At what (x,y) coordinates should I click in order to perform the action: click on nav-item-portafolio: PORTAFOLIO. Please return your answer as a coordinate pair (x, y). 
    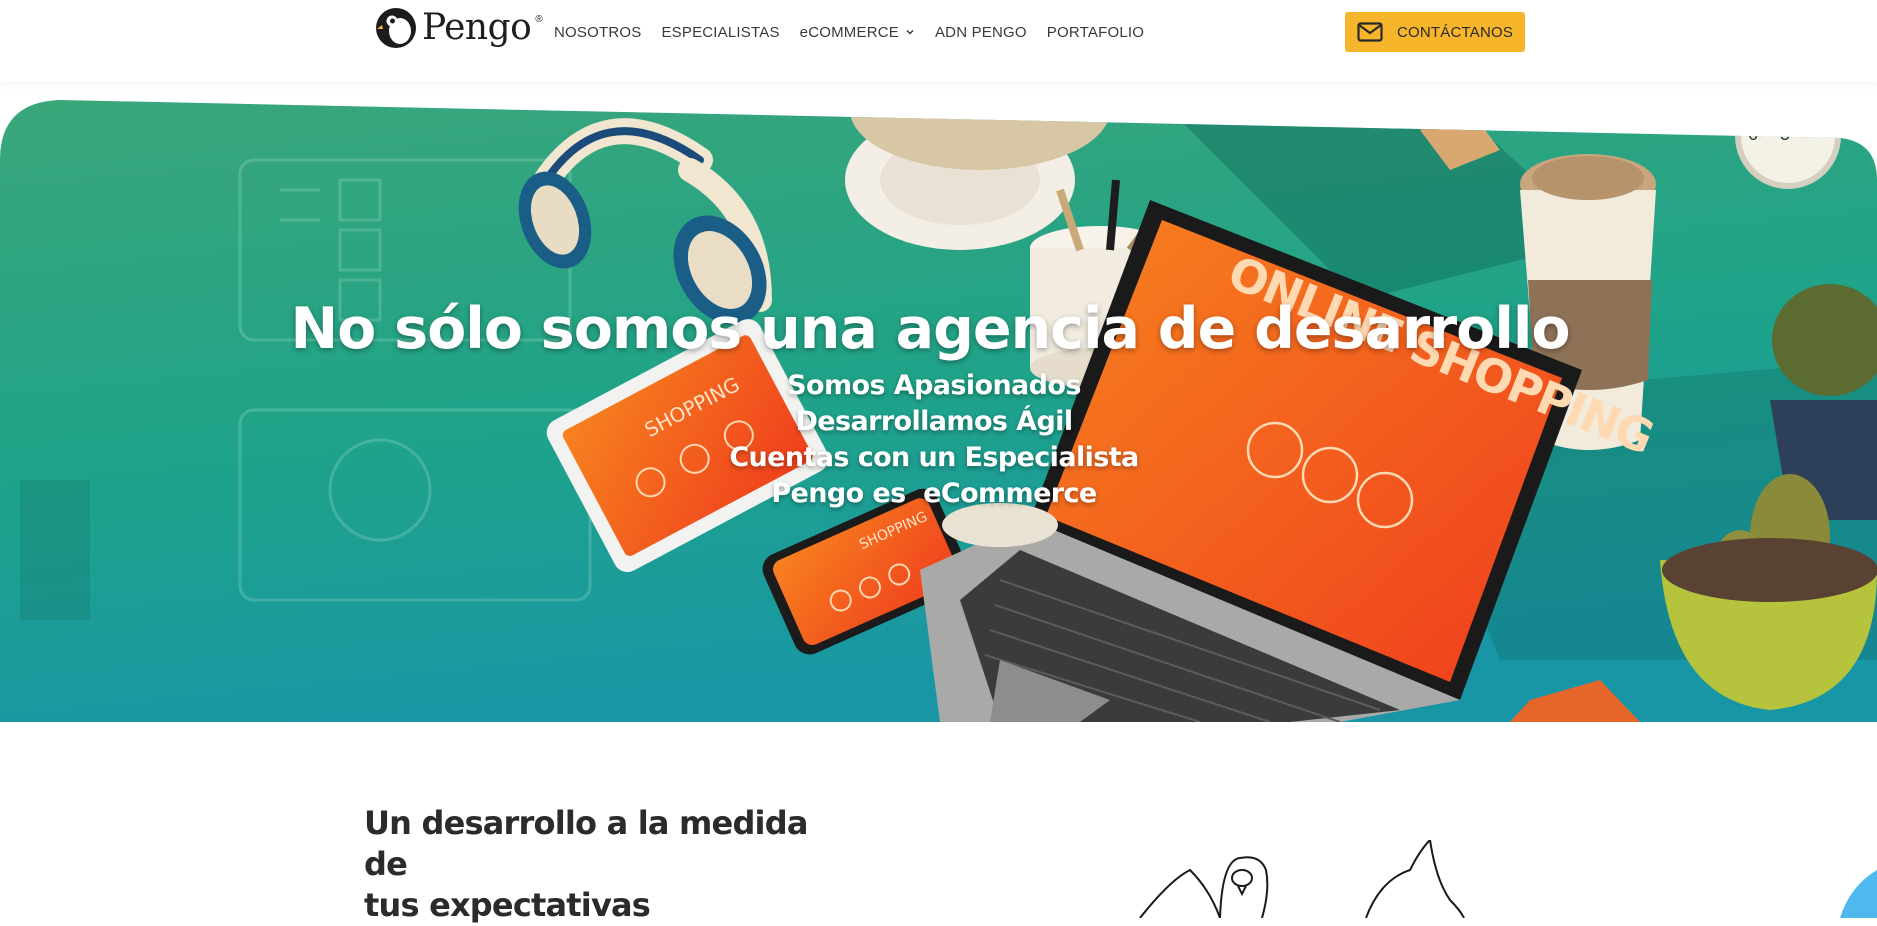
    Looking at the image, I should click on (1095, 32).